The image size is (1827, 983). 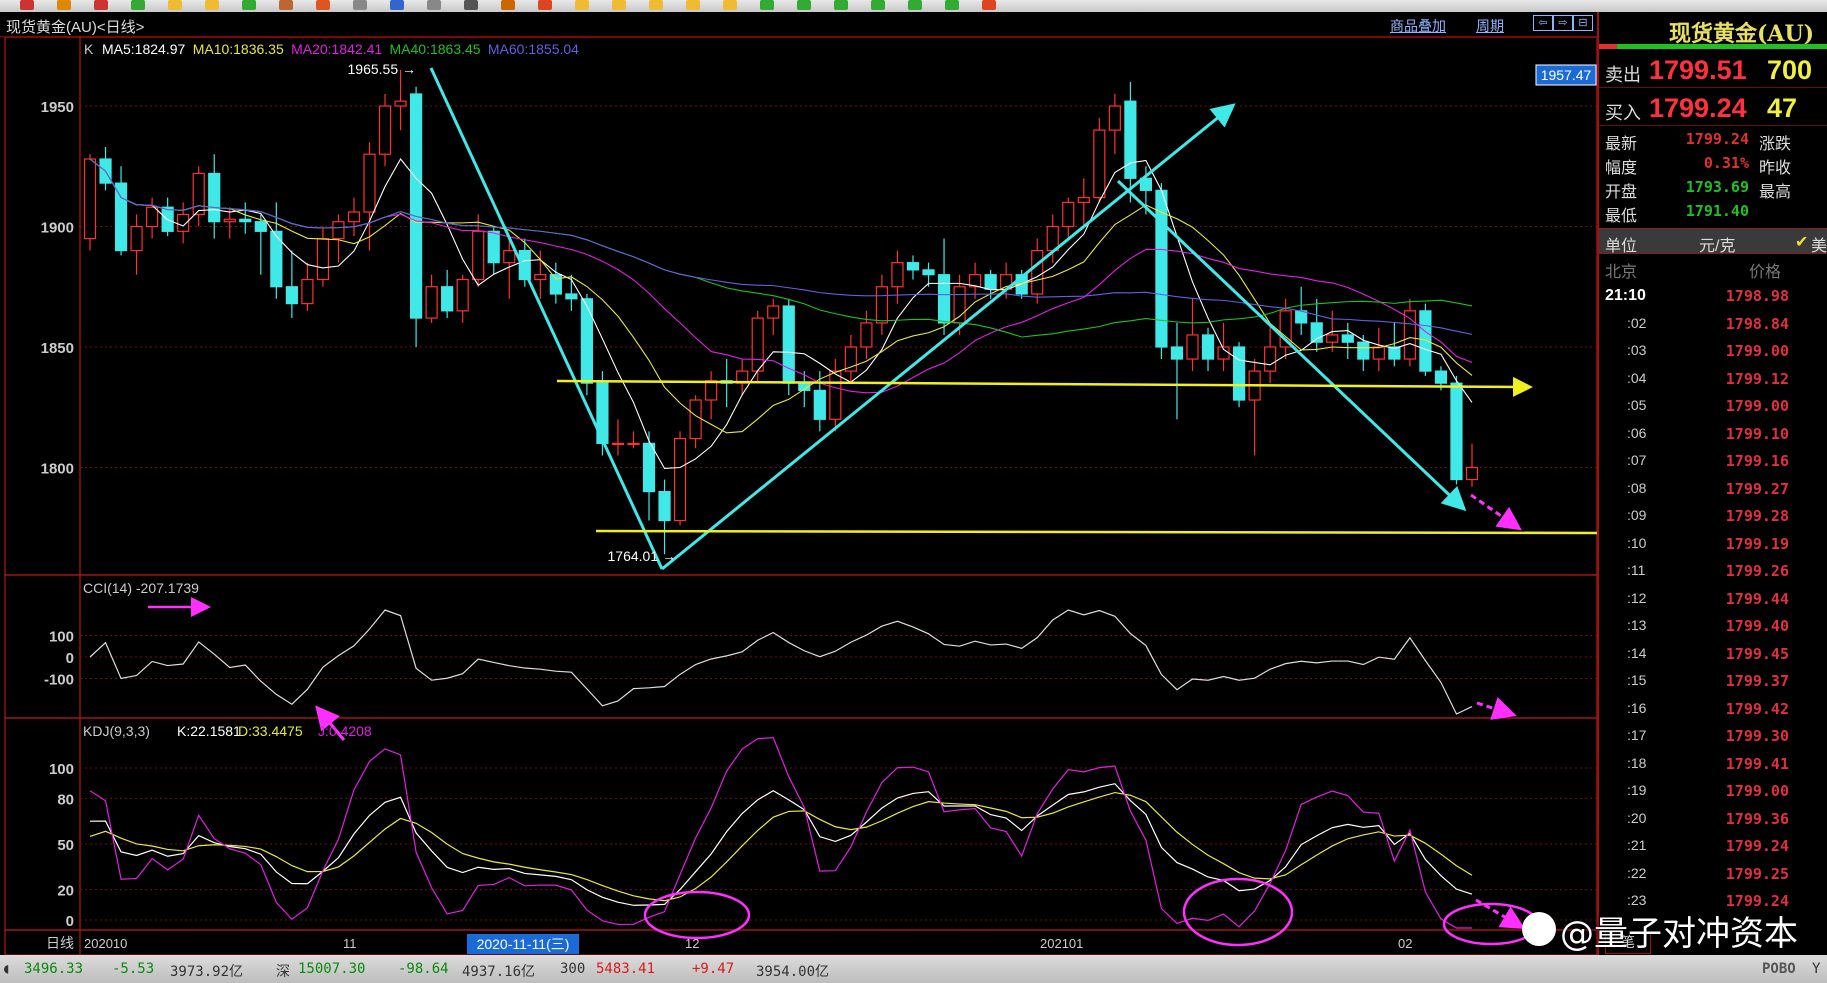 What do you see at coordinates (1713, 379) in the screenshot?
I see `tick-row: :04 1799.12` at bounding box center [1713, 379].